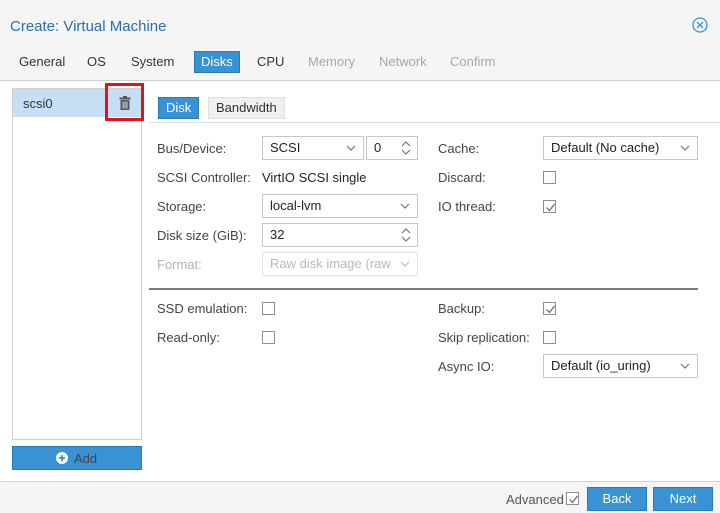 The width and height of the screenshot is (720, 513). What do you see at coordinates (124, 102) in the screenshot?
I see `highlight-box` at bounding box center [124, 102].